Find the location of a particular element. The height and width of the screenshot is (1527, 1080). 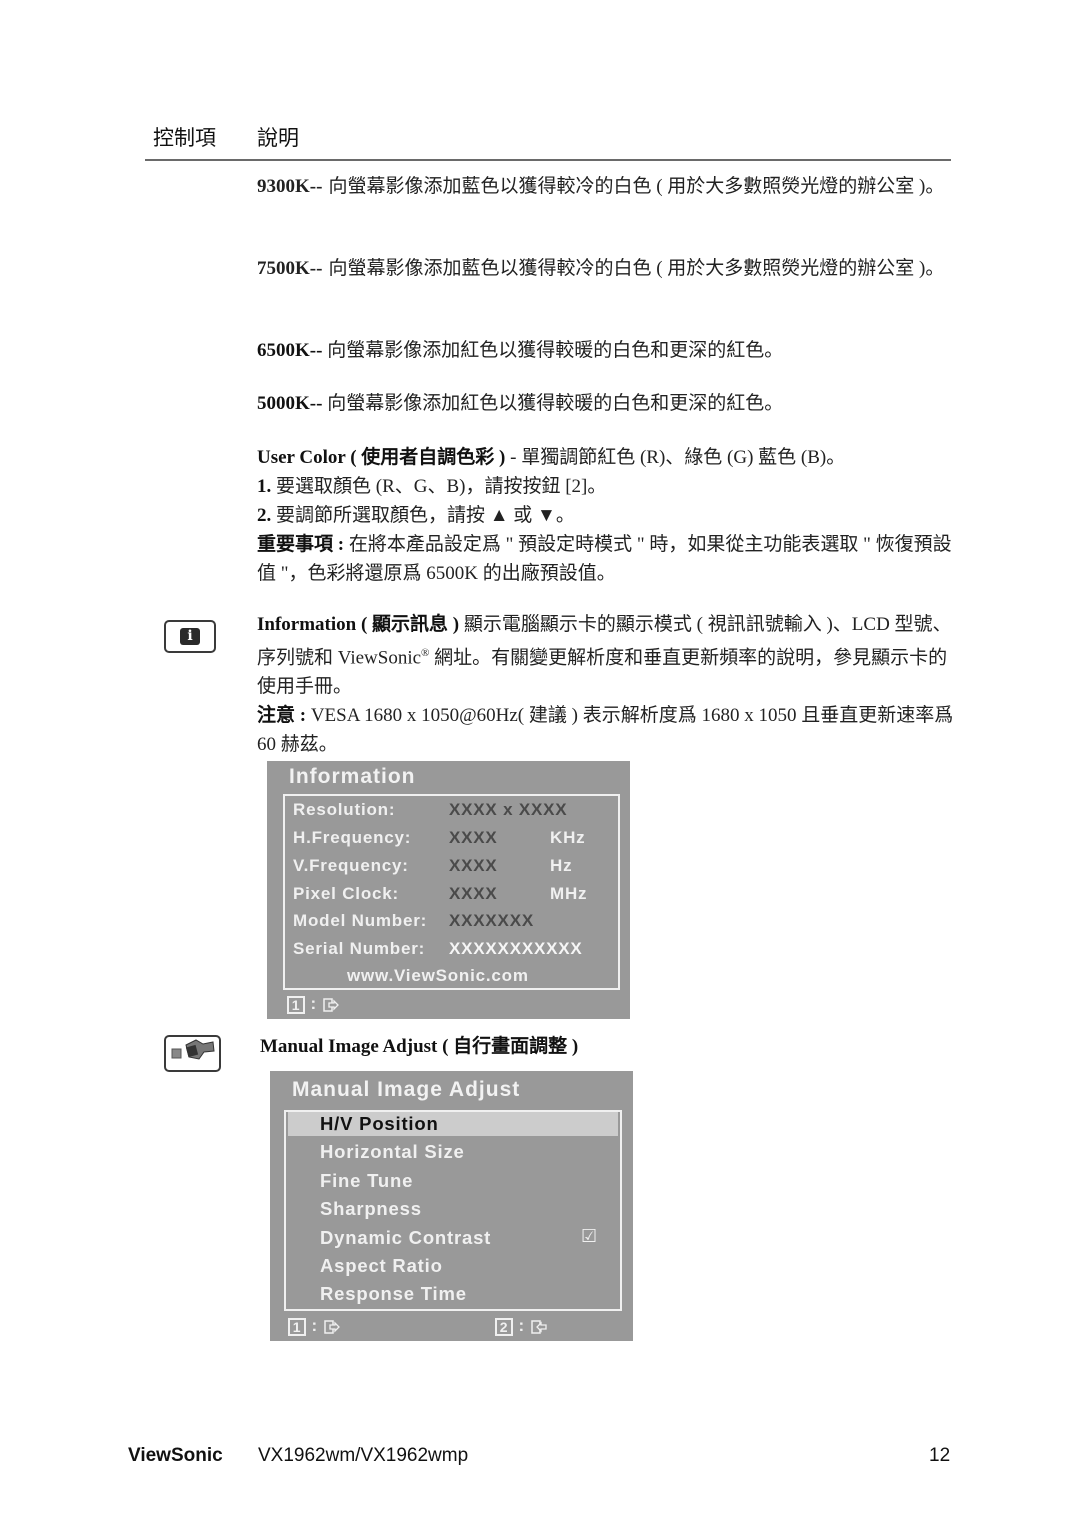

key-2-icon: 2 is located at coordinates (504, 1326).